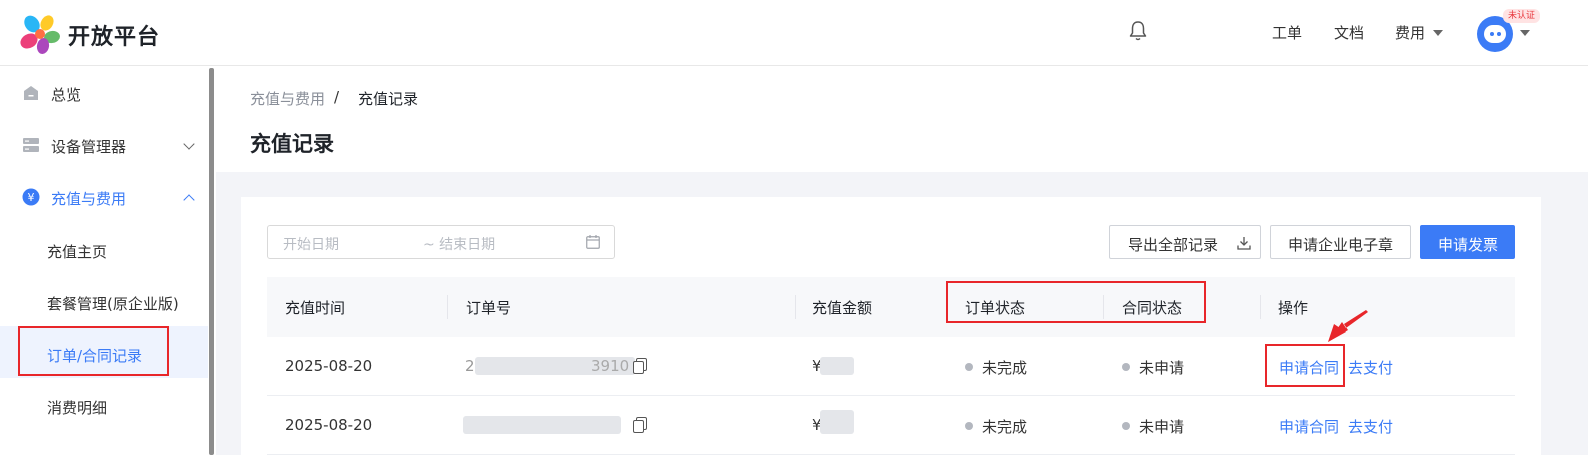 This screenshot has height=455, width=1588. Describe the element at coordinates (1293, 308) in the screenshot. I see `column-header-actions: 操作` at that location.